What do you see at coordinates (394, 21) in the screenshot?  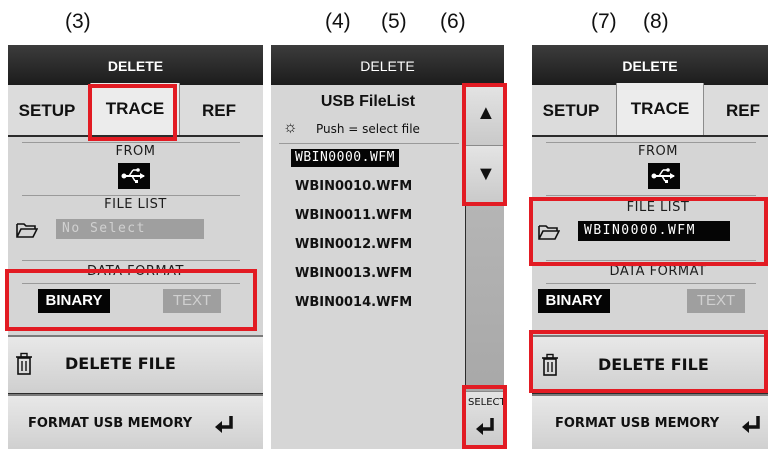 I see `figure-label-5: (5)` at bounding box center [394, 21].